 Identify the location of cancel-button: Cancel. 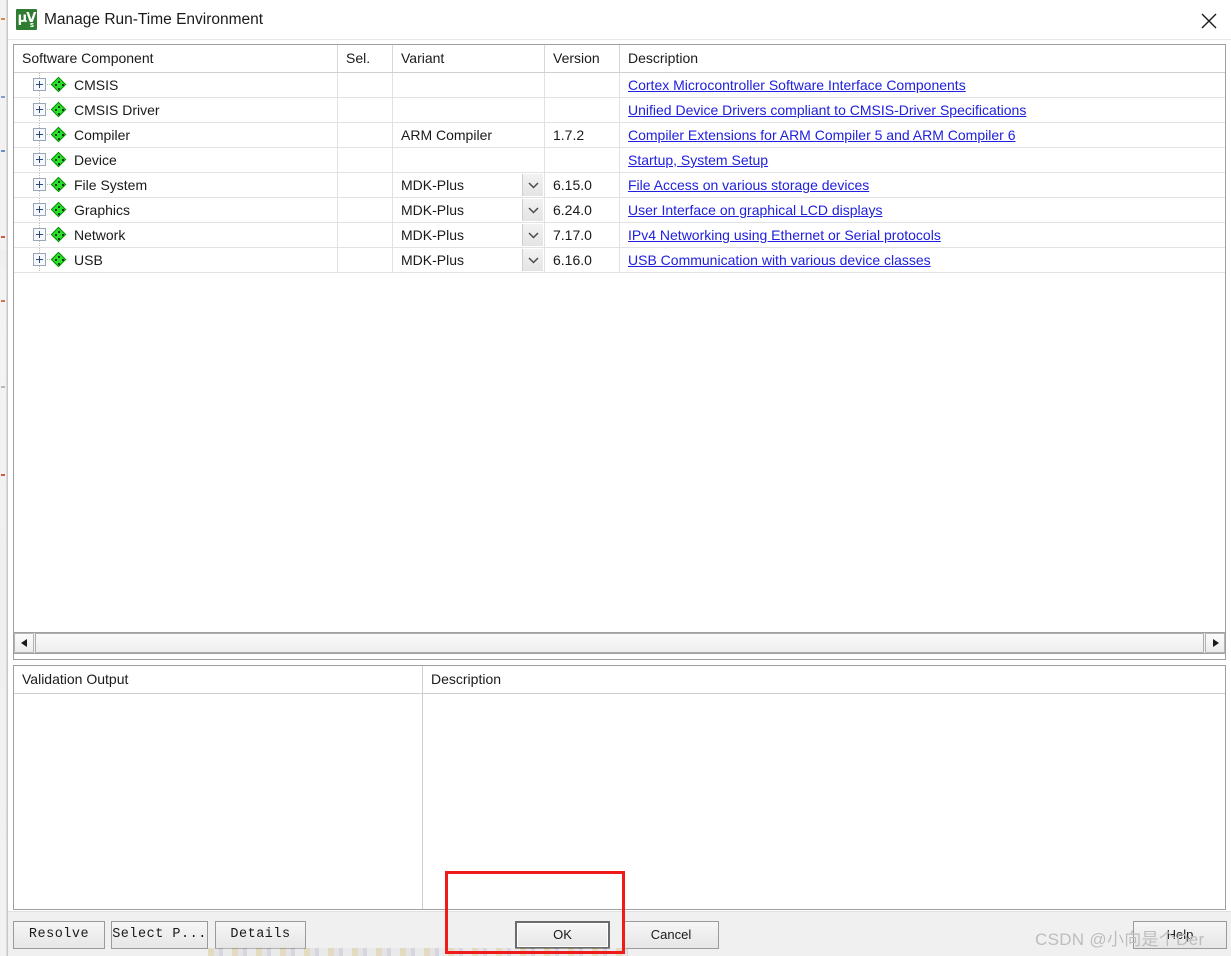
(671, 935).